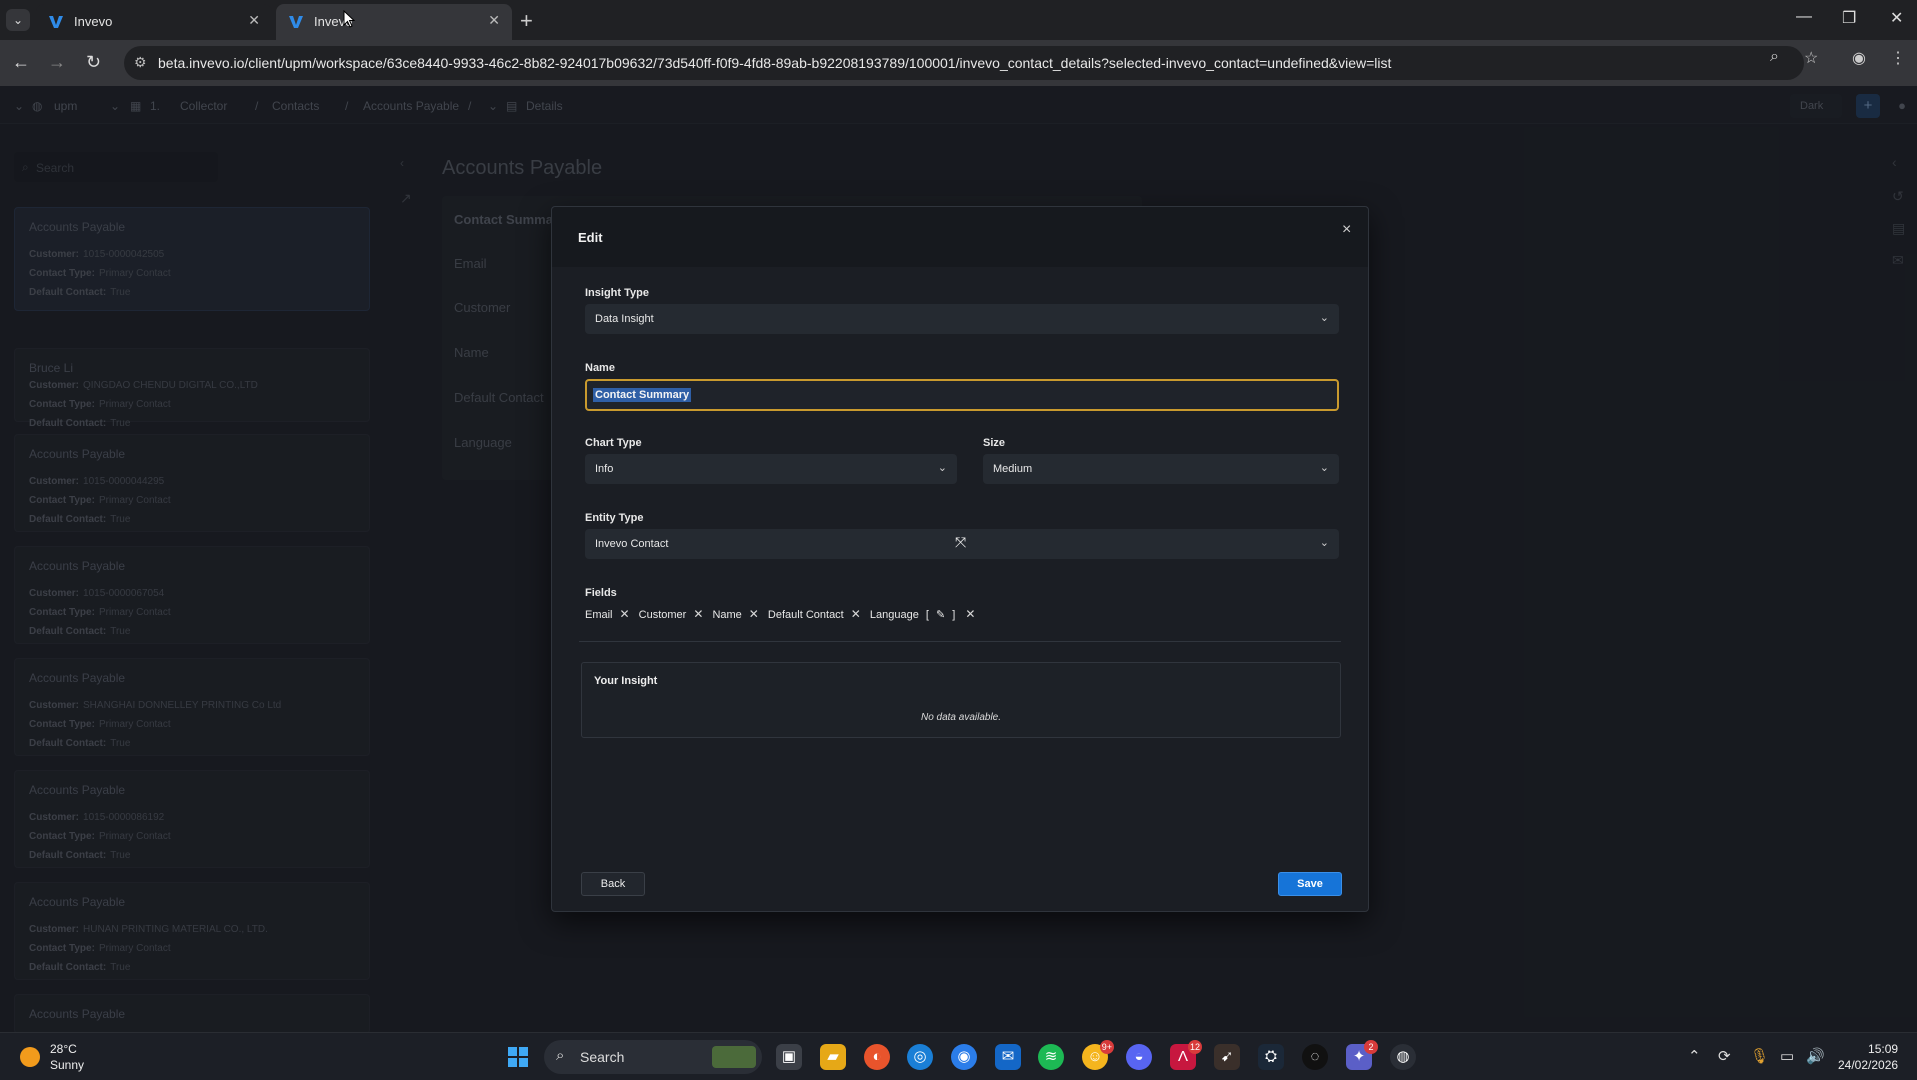 The height and width of the screenshot is (1080, 1917). Describe the element at coordinates (1106, 1047) in the screenshot. I see `notification-badge: 9+` at that location.